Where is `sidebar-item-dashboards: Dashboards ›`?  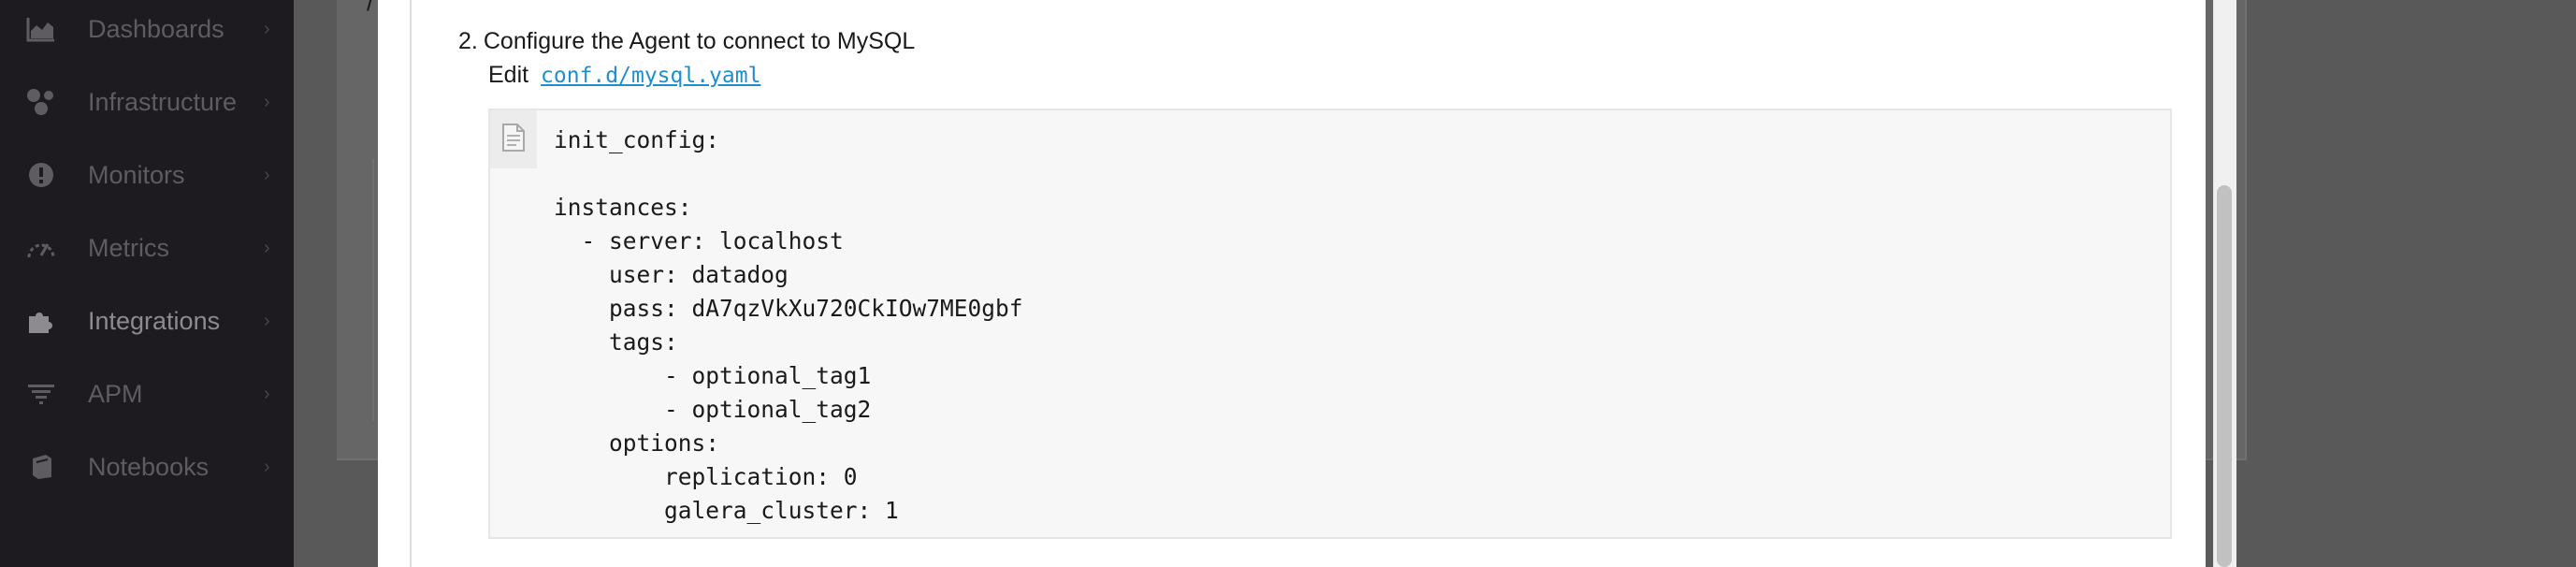 sidebar-item-dashboards: Dashboards › is located at coordinates (147, 32).